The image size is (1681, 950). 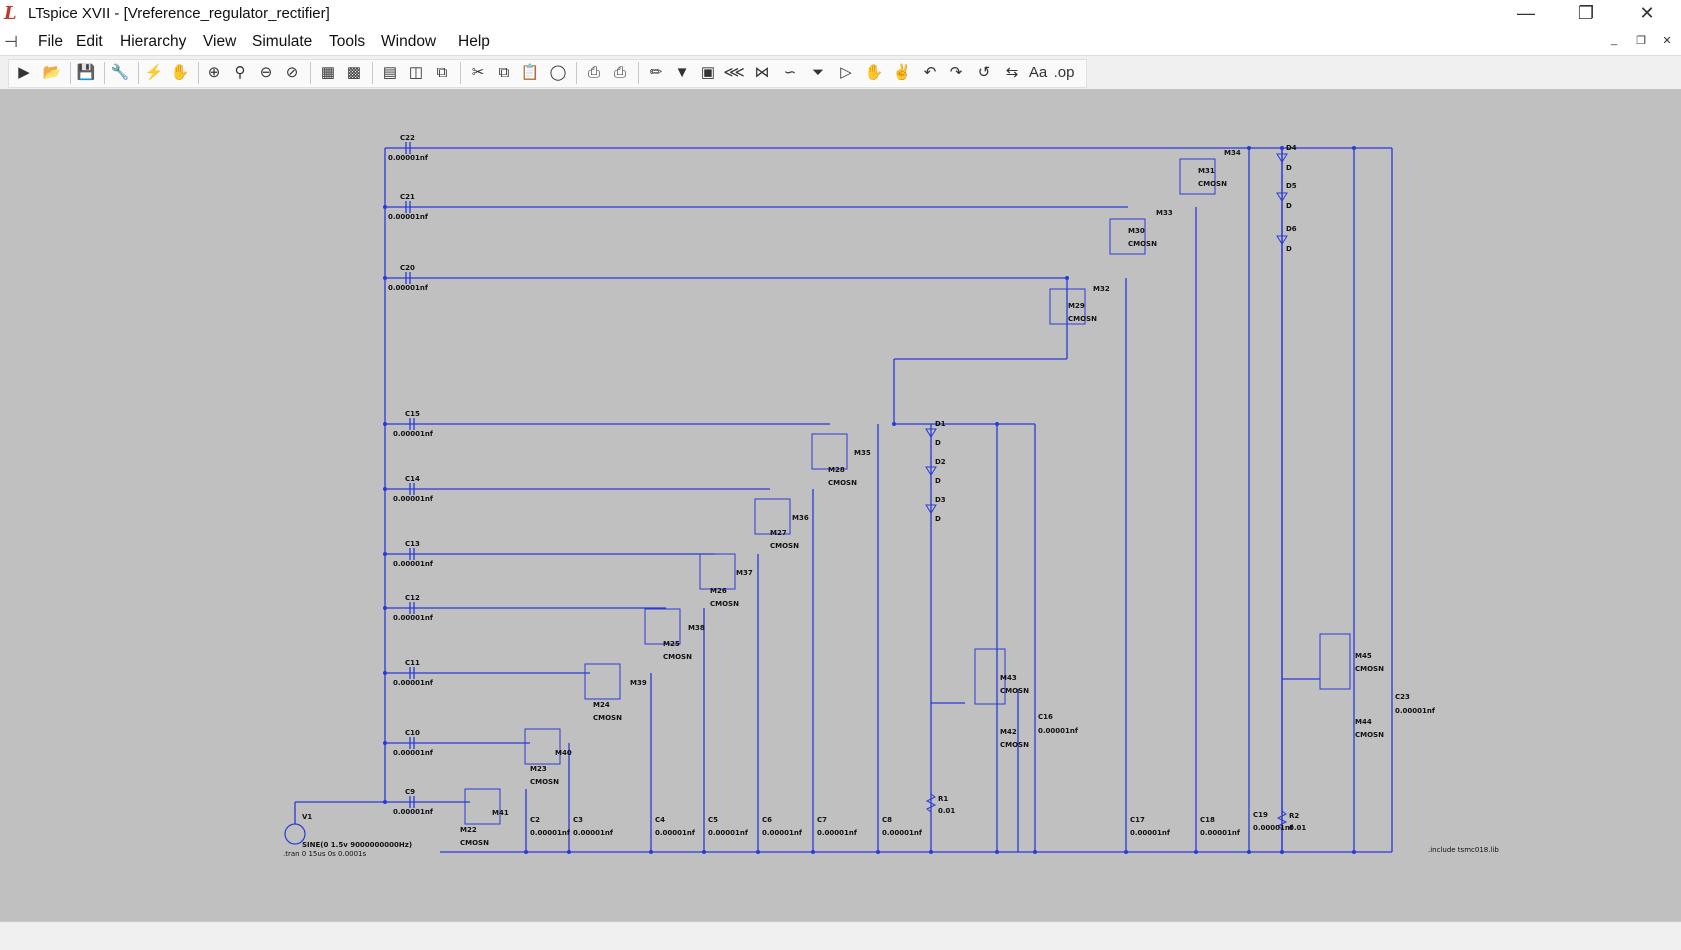 I want to click on find-icon: ◯, so click(x=558, y=72).